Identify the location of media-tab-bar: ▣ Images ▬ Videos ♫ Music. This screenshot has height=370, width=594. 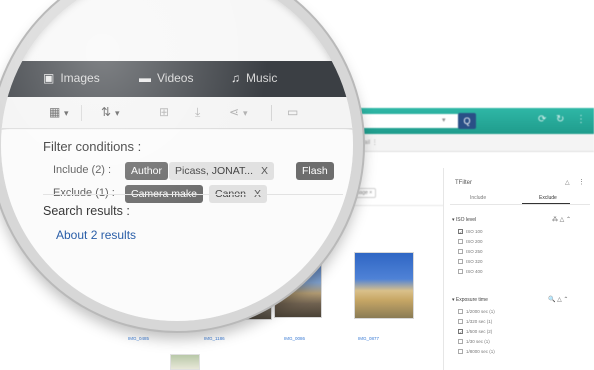
(177, 79).